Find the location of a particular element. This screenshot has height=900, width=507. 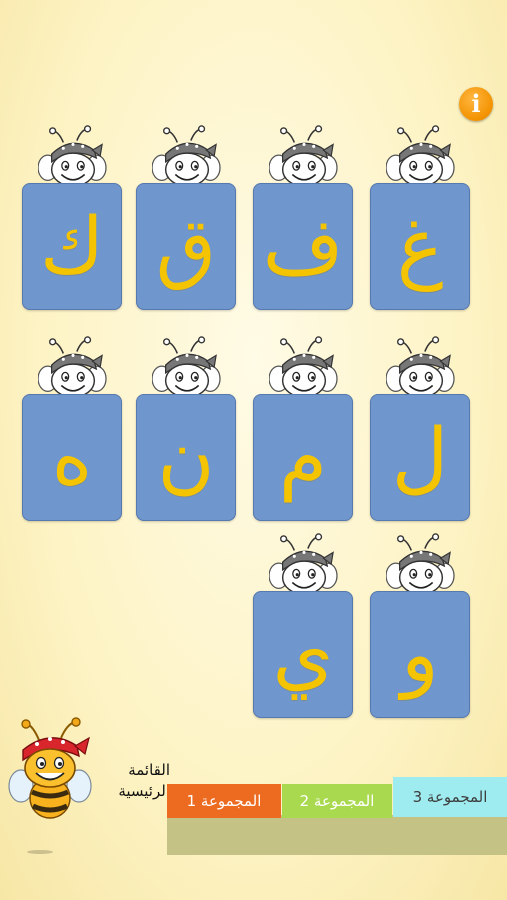

letter-card: غ is located at coordinates (420, 217).